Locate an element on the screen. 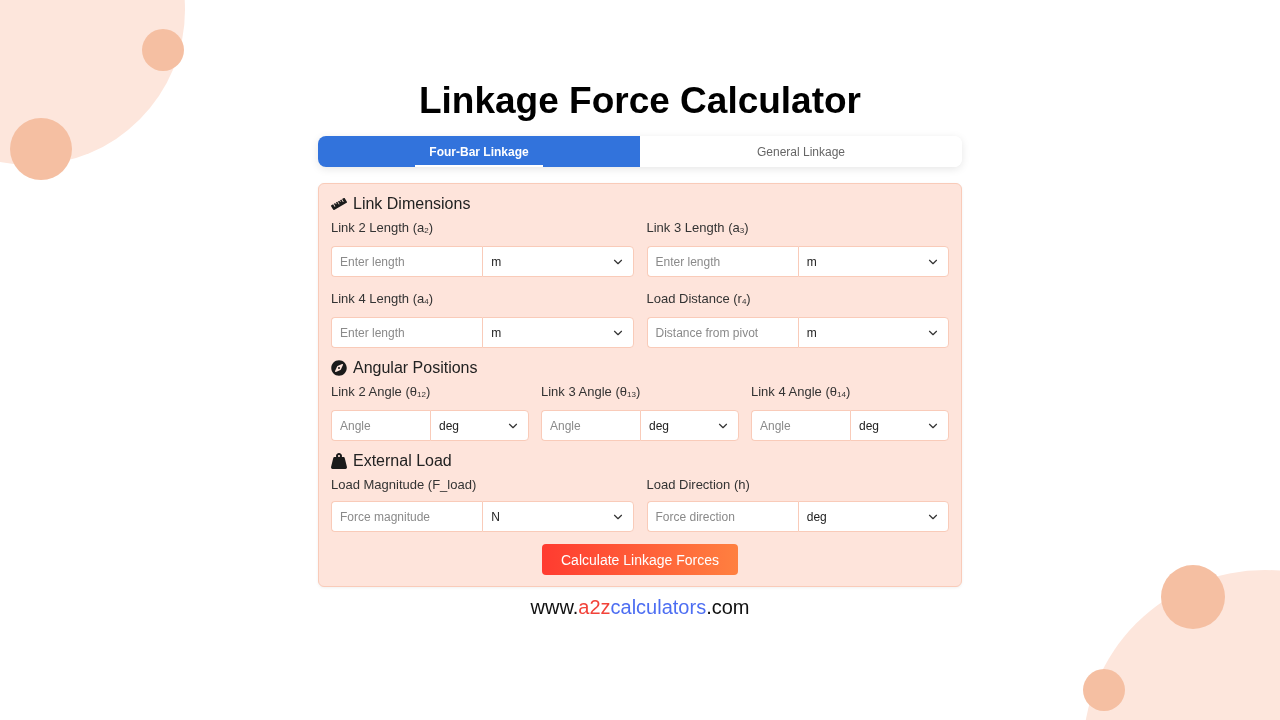  unit-select: N is located at coordinates (558, 516).